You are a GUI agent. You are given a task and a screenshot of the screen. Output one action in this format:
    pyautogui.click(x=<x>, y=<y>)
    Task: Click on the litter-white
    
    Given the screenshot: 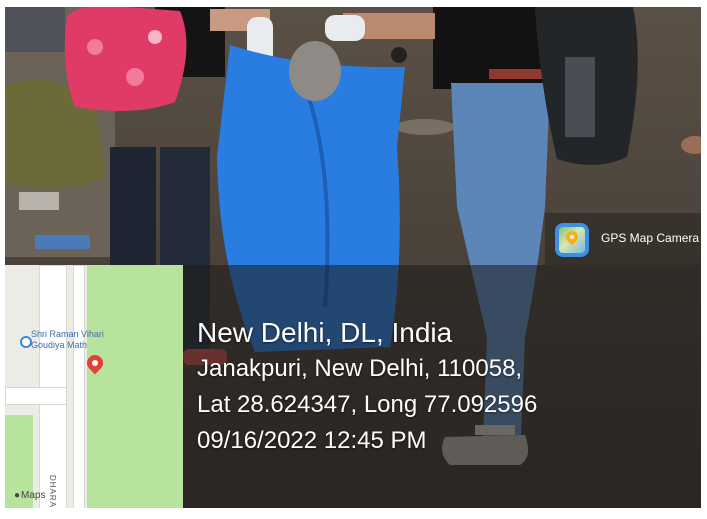 What is the action you would take?
    pyautogui.click(x=39, y=201)
    